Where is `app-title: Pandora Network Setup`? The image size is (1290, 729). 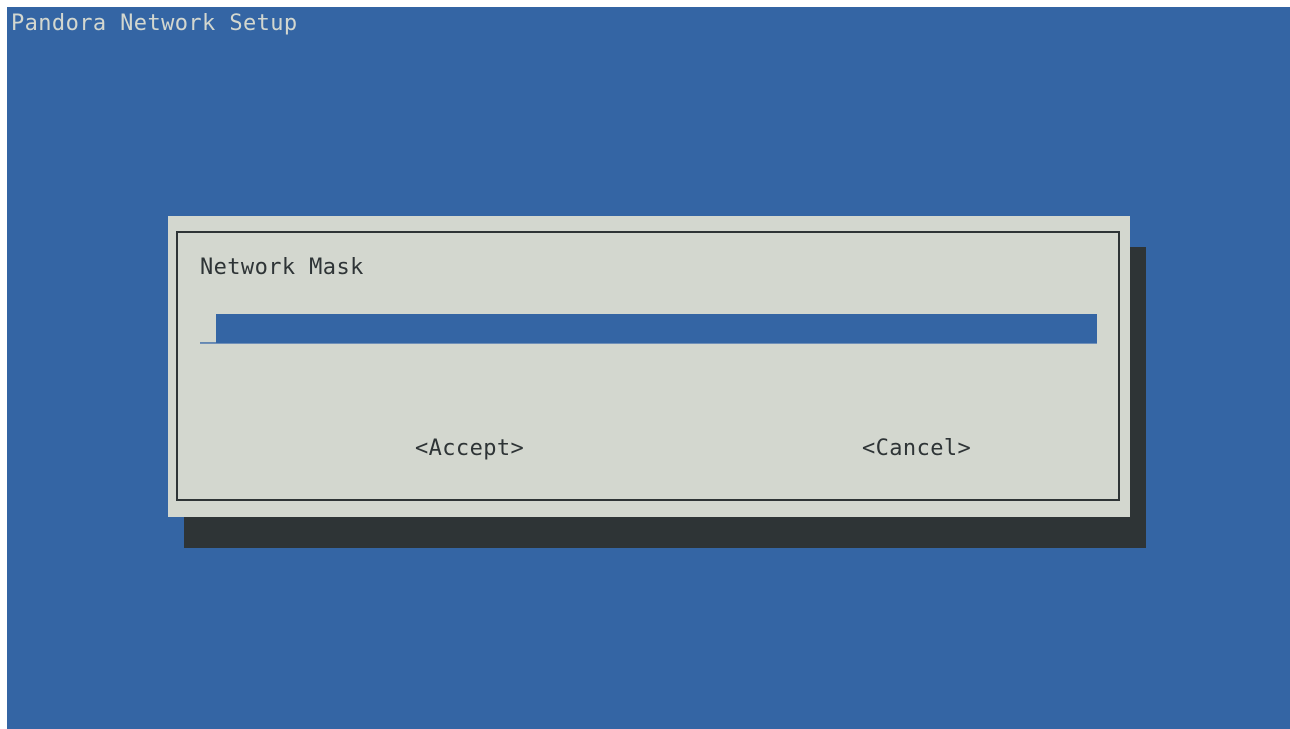 app-title: Pandora Network Setup is located at coordinates (154, 23).